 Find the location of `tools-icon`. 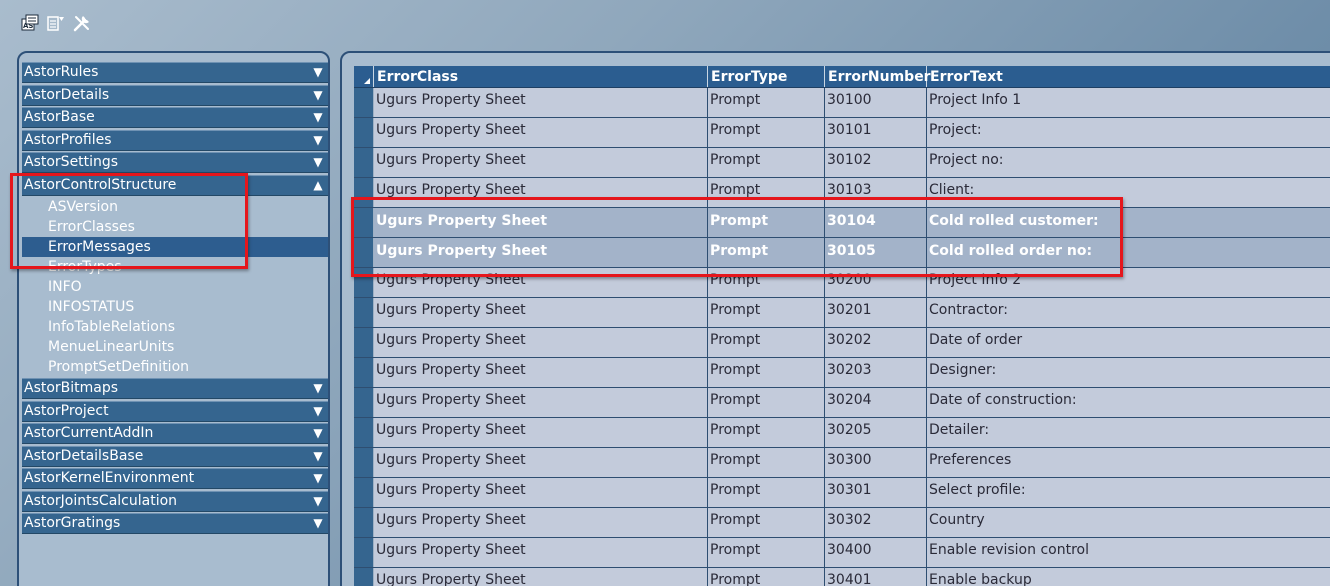

tools-icon is located at coordinates (82, 23).